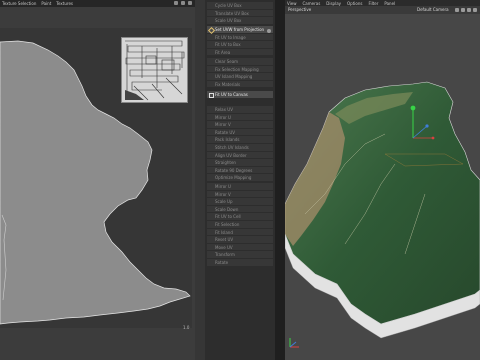  I want to click on menu-panel: Panel, so click(389, 3).